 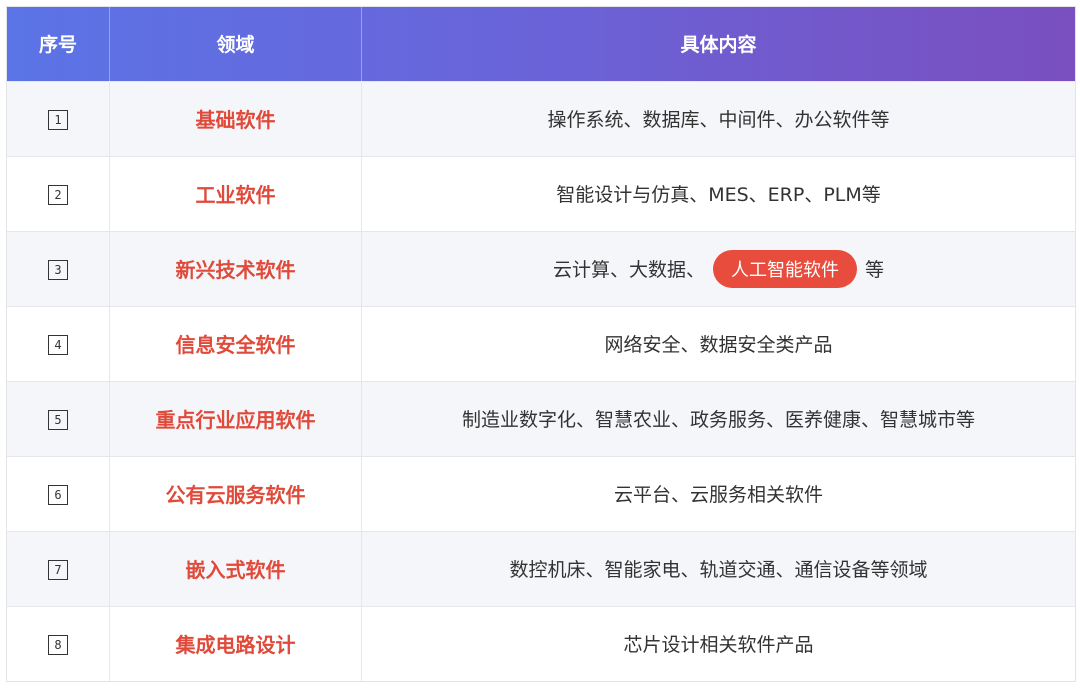 I want to click on row-field-cell: 信息安全软件, so click(x=235, y=343).